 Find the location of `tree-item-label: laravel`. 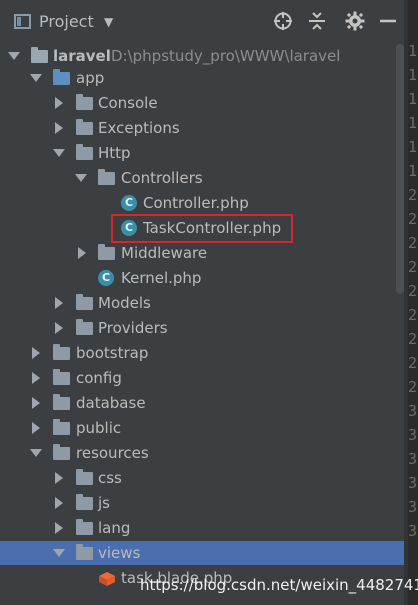

tree-item-label: laravel is located at coordinates (82, 56).